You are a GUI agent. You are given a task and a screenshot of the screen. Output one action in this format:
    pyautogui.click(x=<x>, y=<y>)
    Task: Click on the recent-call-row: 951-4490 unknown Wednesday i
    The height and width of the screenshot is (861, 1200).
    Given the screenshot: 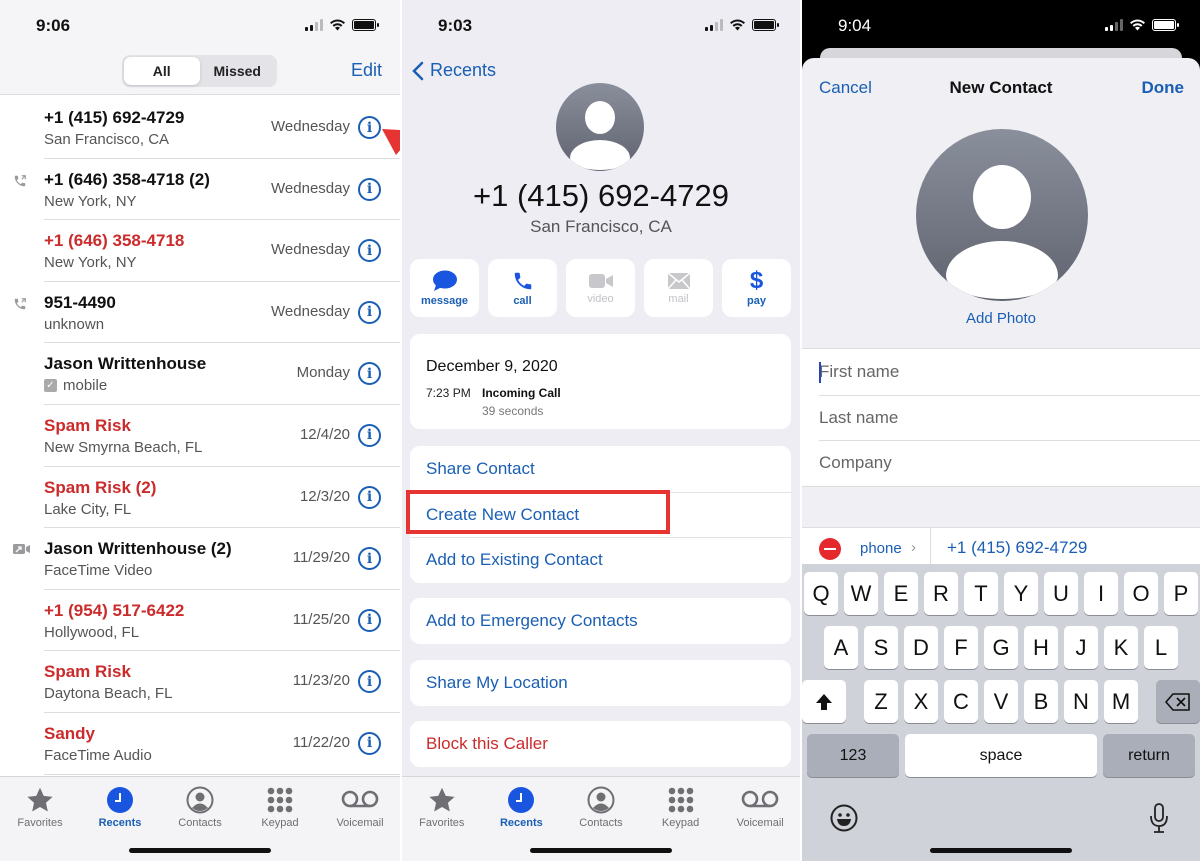 What is the action you would take?
    pyautogui.click(x=200, y=313)
    